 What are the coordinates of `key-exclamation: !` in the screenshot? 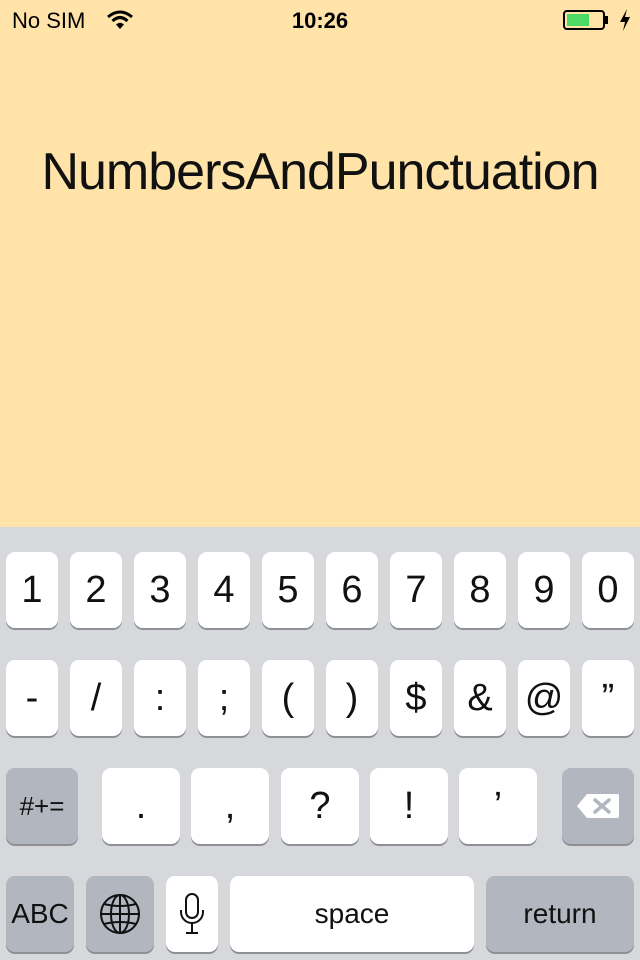 It's located at (409, 806).